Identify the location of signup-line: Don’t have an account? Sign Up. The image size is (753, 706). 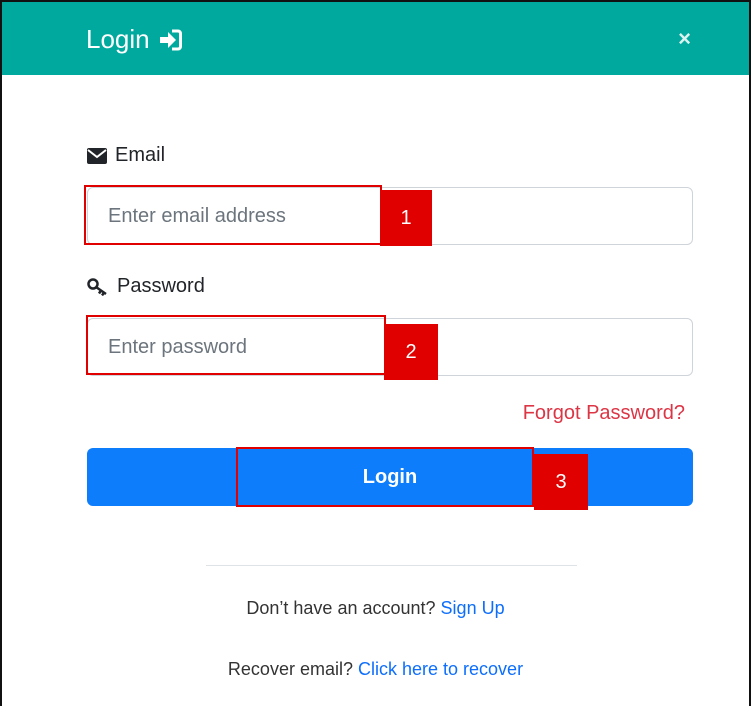
(375, 608).